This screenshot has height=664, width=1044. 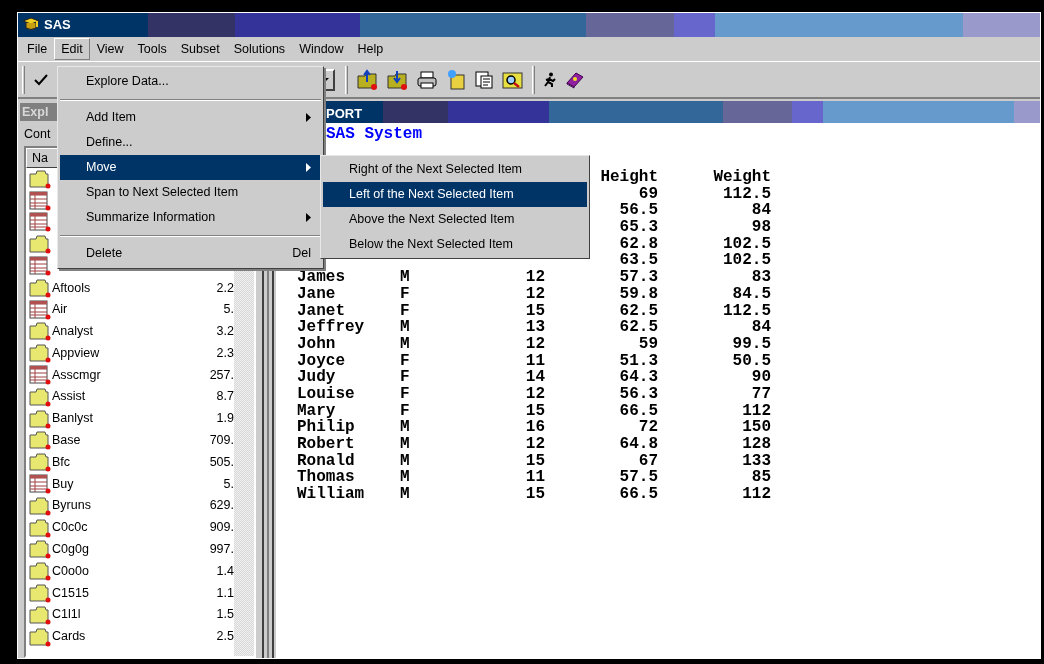 I want to click on file-name: Base, so click(x=66, y=440).